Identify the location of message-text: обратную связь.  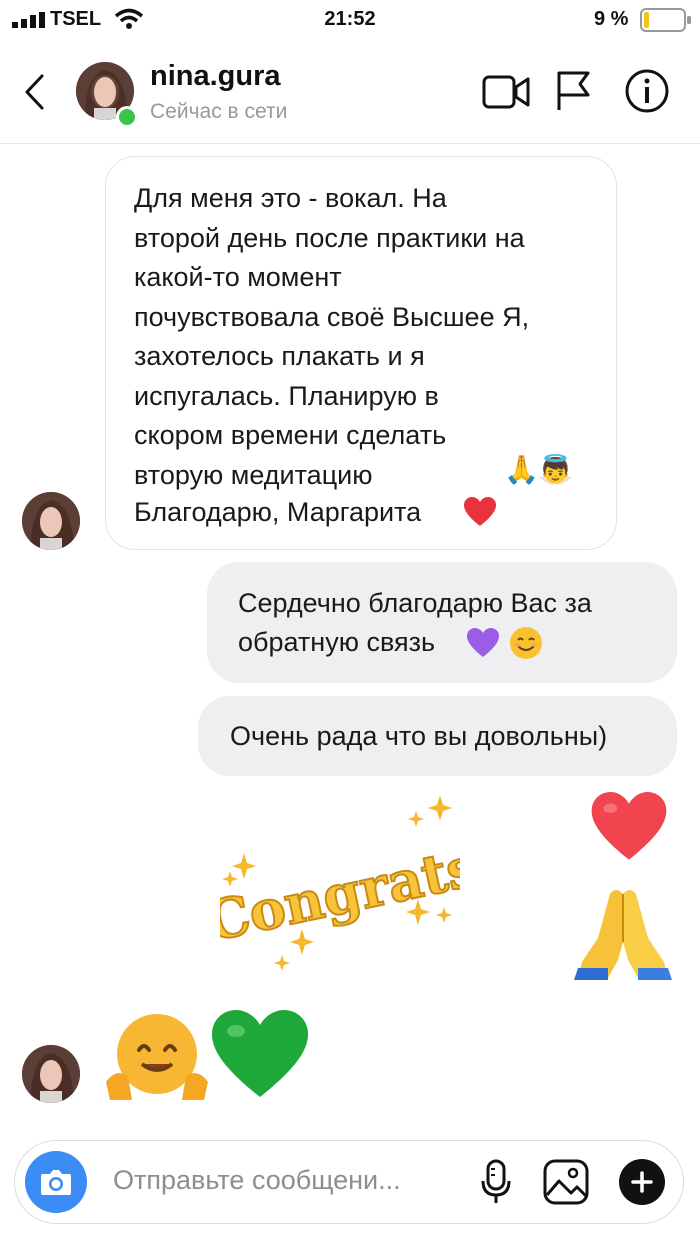
(337, 642).